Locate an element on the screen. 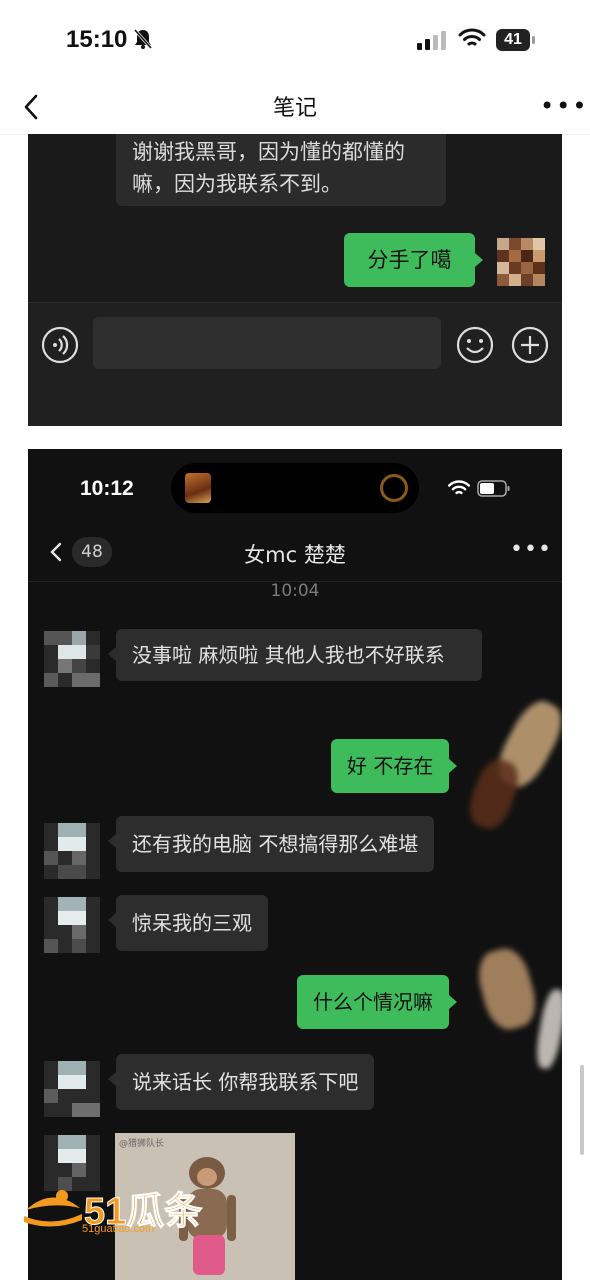 Image resolution: width=590 pixels, height=1280 pixels. received-message: 还有我的电脑 不想搞得那么难堪 is located at coordinates (271, 844).